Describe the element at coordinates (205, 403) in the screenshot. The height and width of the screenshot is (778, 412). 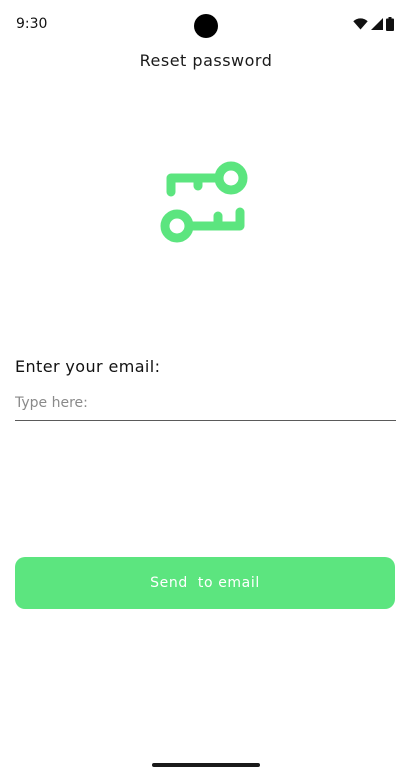
I see `email-input` at that location.